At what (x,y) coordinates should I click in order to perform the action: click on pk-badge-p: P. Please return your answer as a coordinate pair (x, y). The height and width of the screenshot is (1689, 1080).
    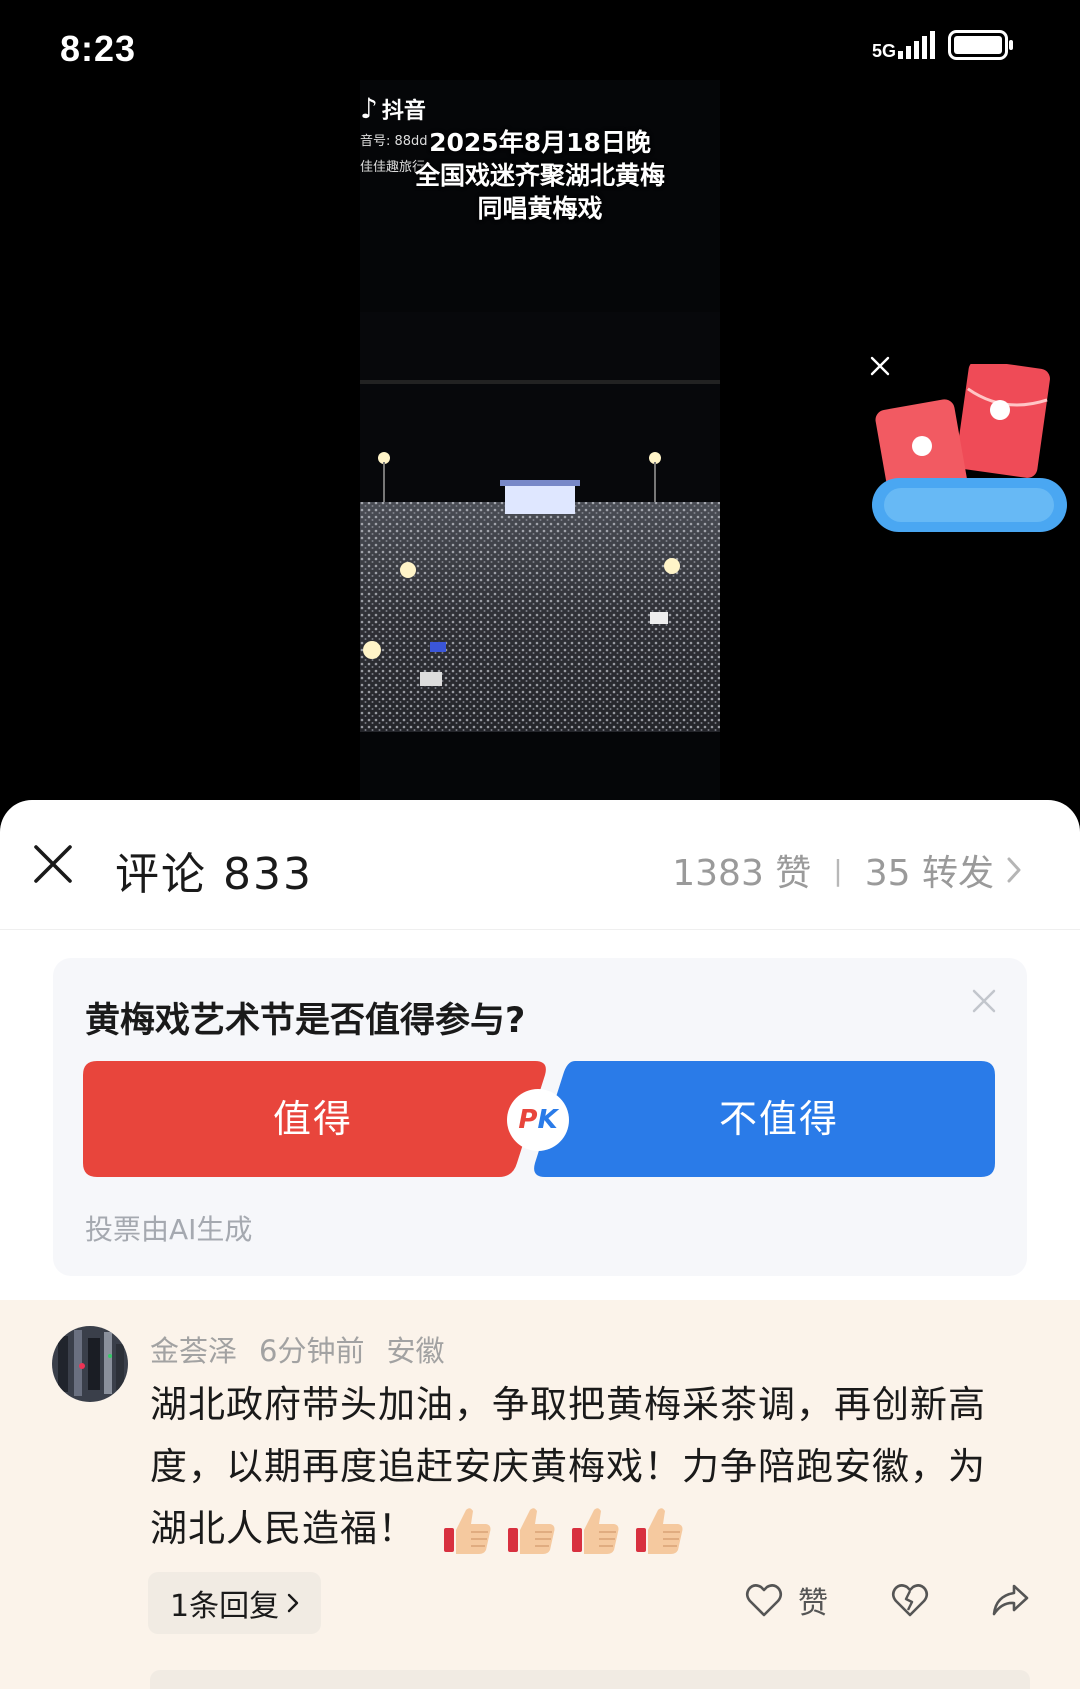
    Looking at the image, I should click on (528, 1120).